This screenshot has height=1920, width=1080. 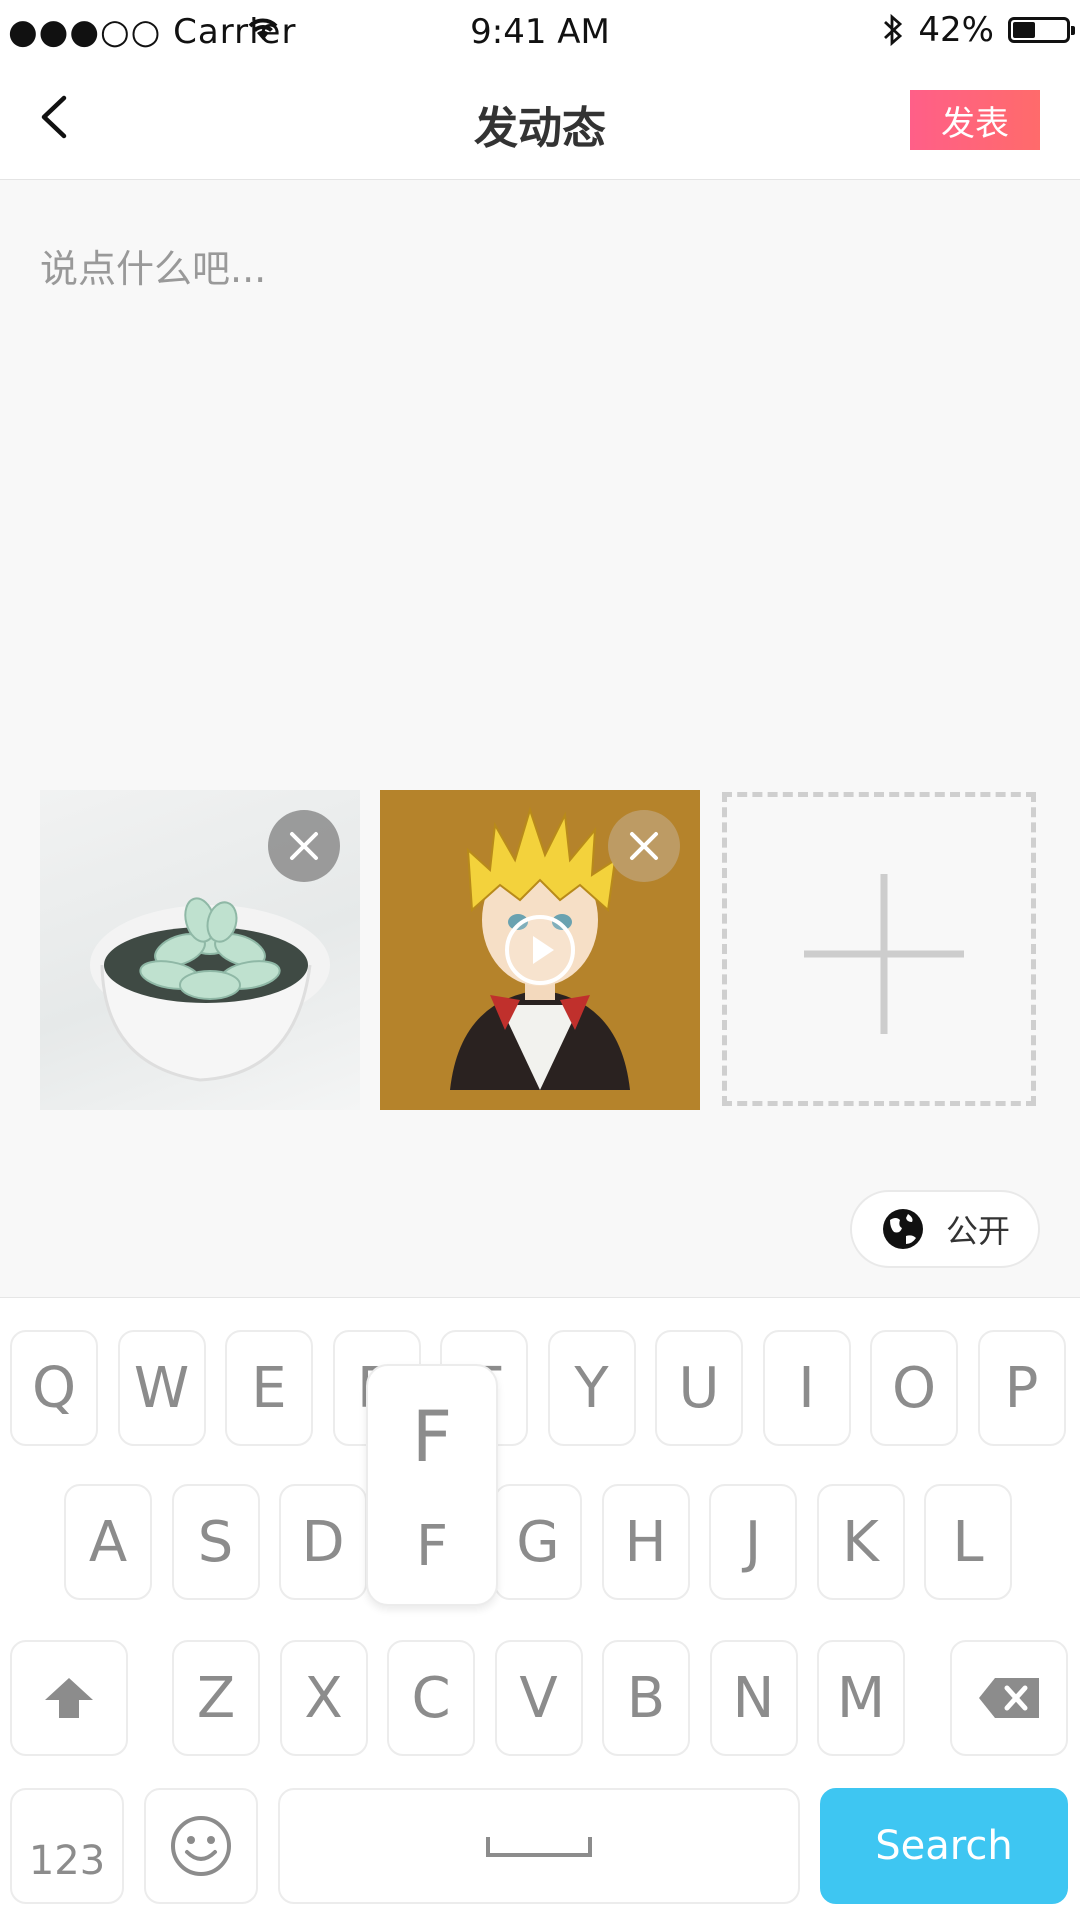 I want to click on key-q: Q, so click(x=54, y=1388).